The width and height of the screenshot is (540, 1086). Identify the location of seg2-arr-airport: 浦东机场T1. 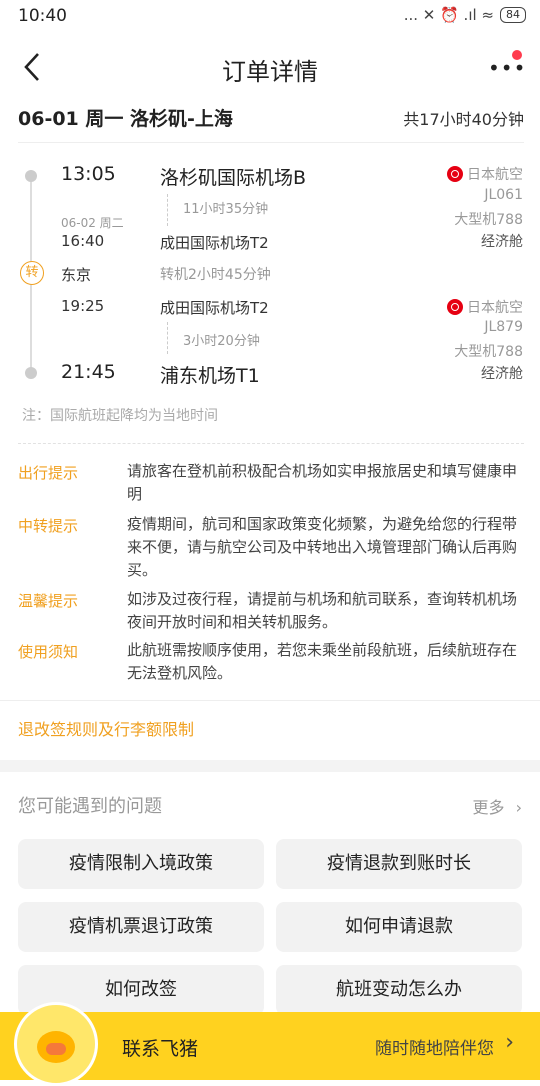
(210, 376).